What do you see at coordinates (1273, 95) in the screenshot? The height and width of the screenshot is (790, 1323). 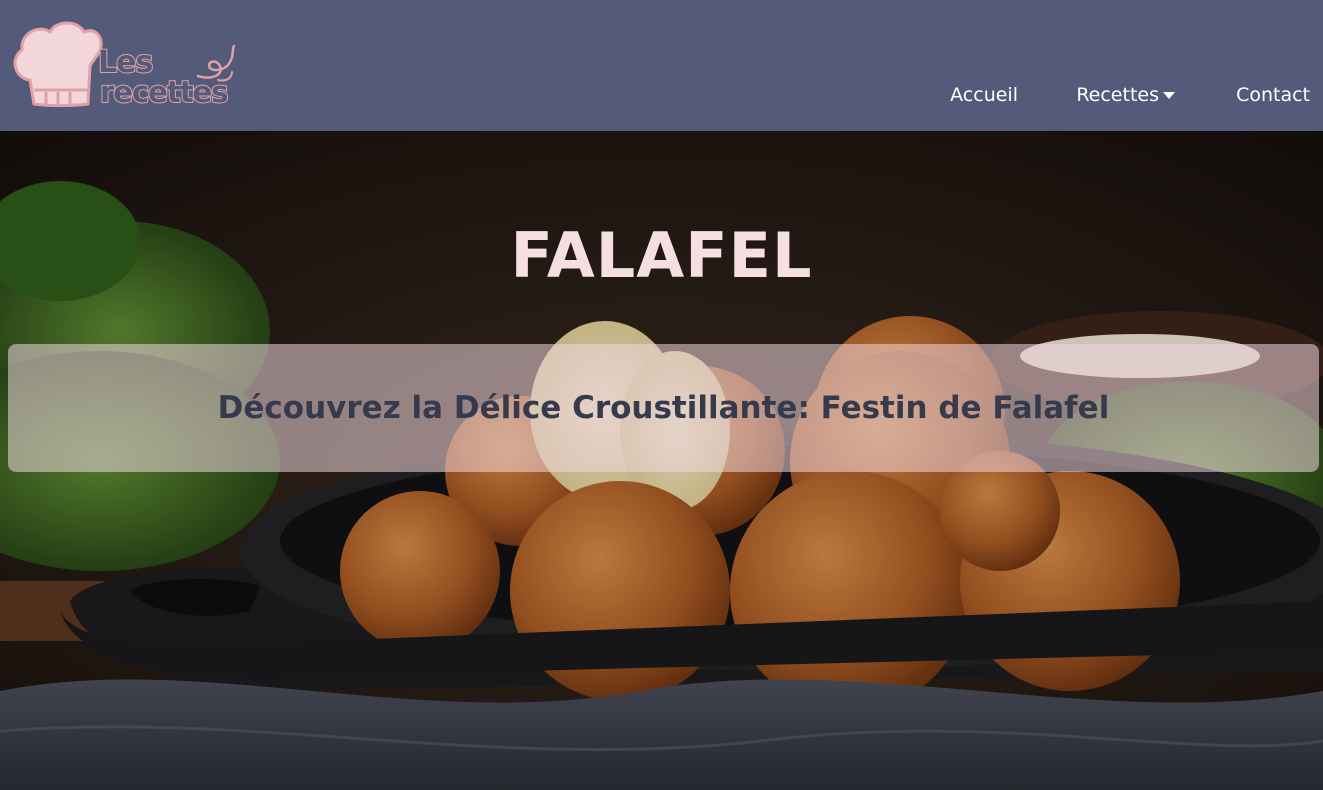 I see `nav-link-contact: Contact` at bounding box center [1273, 95].